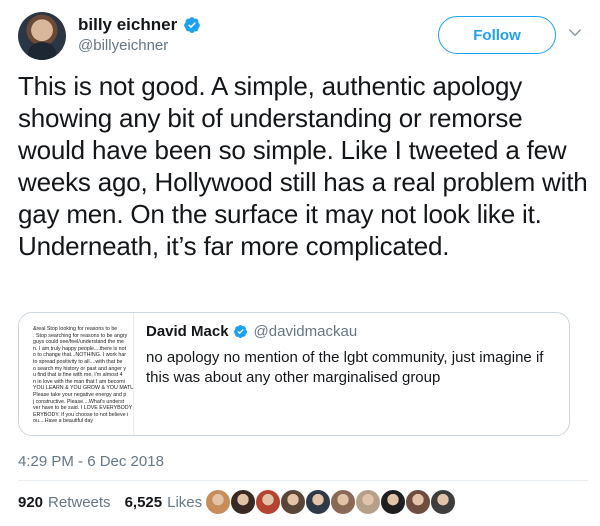 This screenshot has height=526, width=600. I want to click on retweets-label: Retweets, so click(79, 502).